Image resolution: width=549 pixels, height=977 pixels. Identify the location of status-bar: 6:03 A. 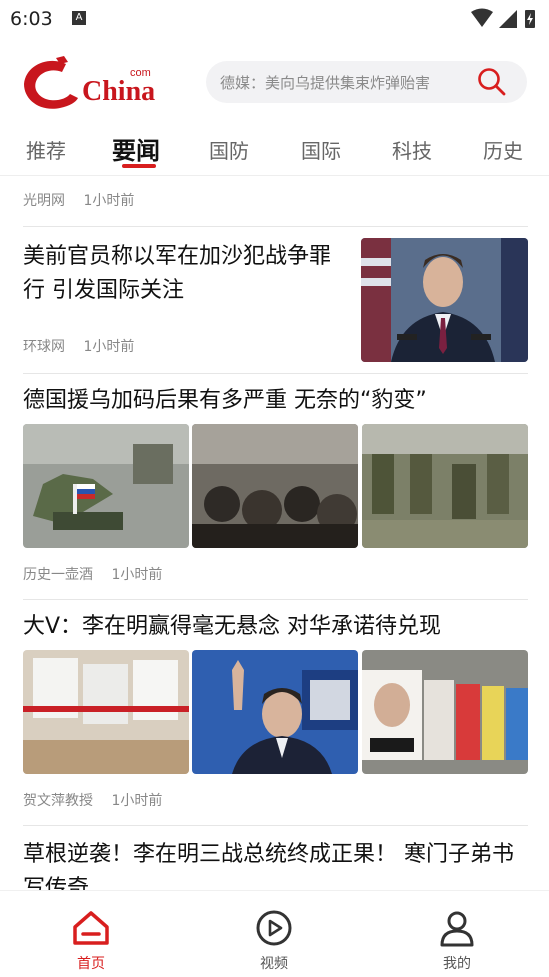
(274, 19).